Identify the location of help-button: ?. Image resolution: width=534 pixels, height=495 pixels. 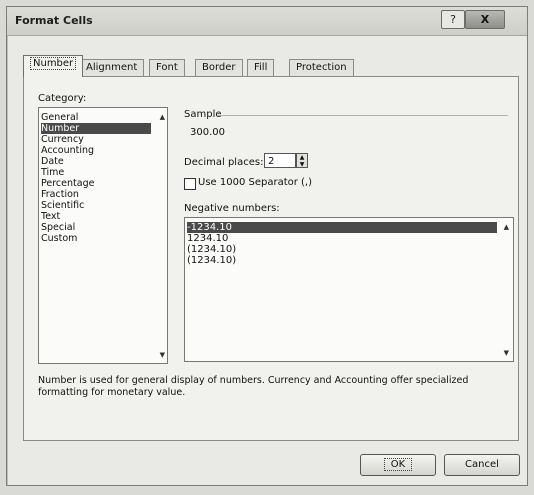
(453, 19).